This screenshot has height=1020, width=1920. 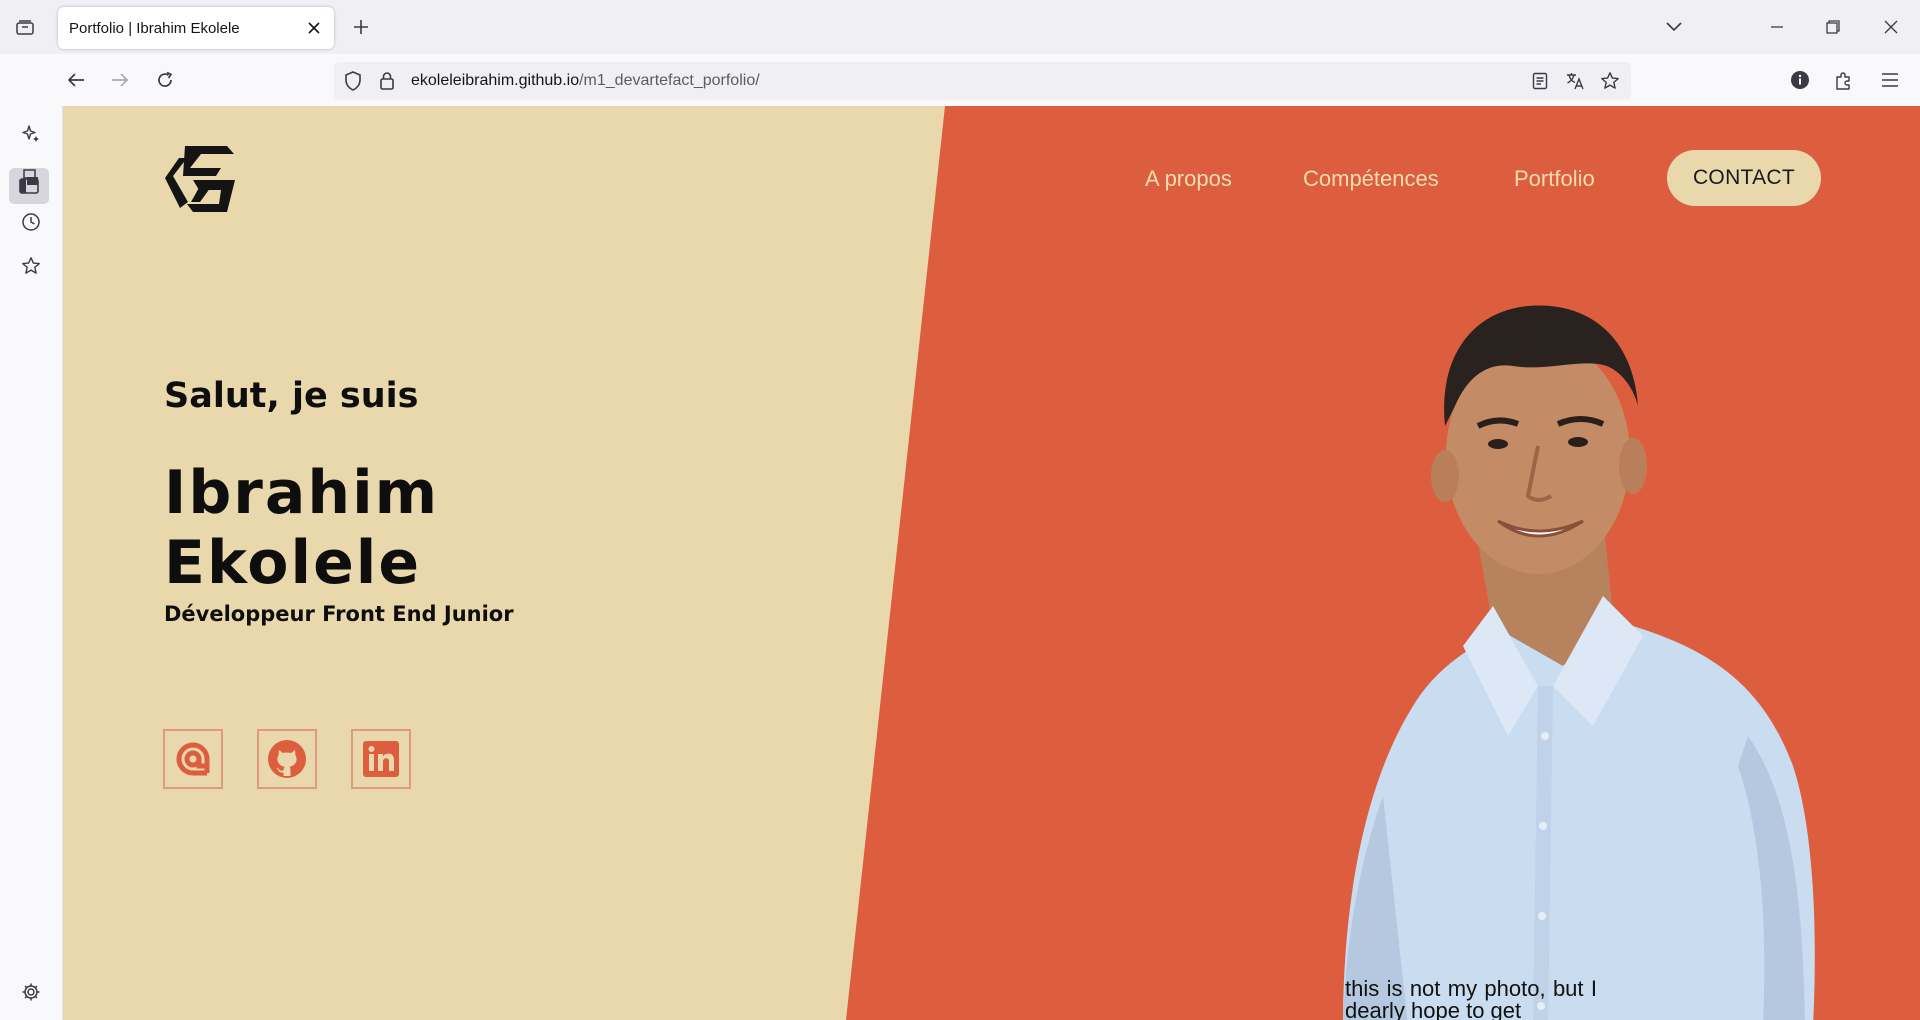 What do you see at coordinates (361, 27) in the screenshot?
I see `new-tab-icon` at bounding box center [361, 27].